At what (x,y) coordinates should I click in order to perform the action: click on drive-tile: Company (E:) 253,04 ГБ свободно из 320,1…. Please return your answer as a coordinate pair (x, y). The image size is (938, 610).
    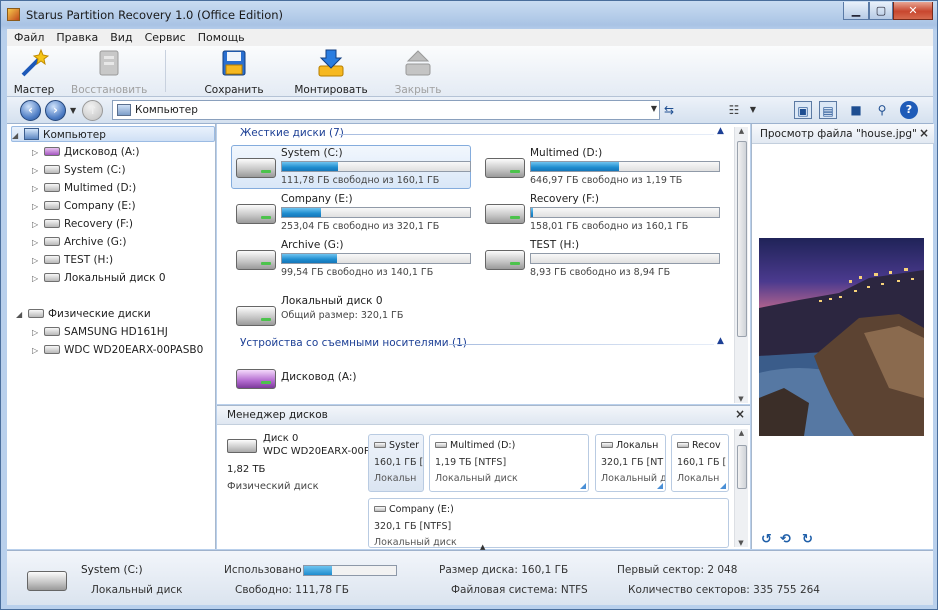
    Looking at the image, I should click on (351, 213).